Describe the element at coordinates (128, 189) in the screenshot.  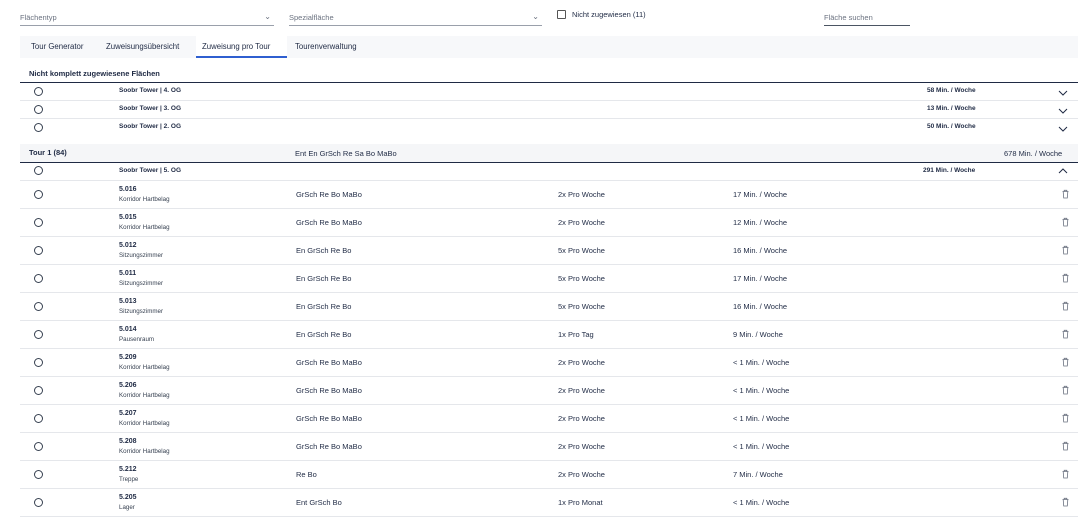
I see `row-code: 5.016` at that location.